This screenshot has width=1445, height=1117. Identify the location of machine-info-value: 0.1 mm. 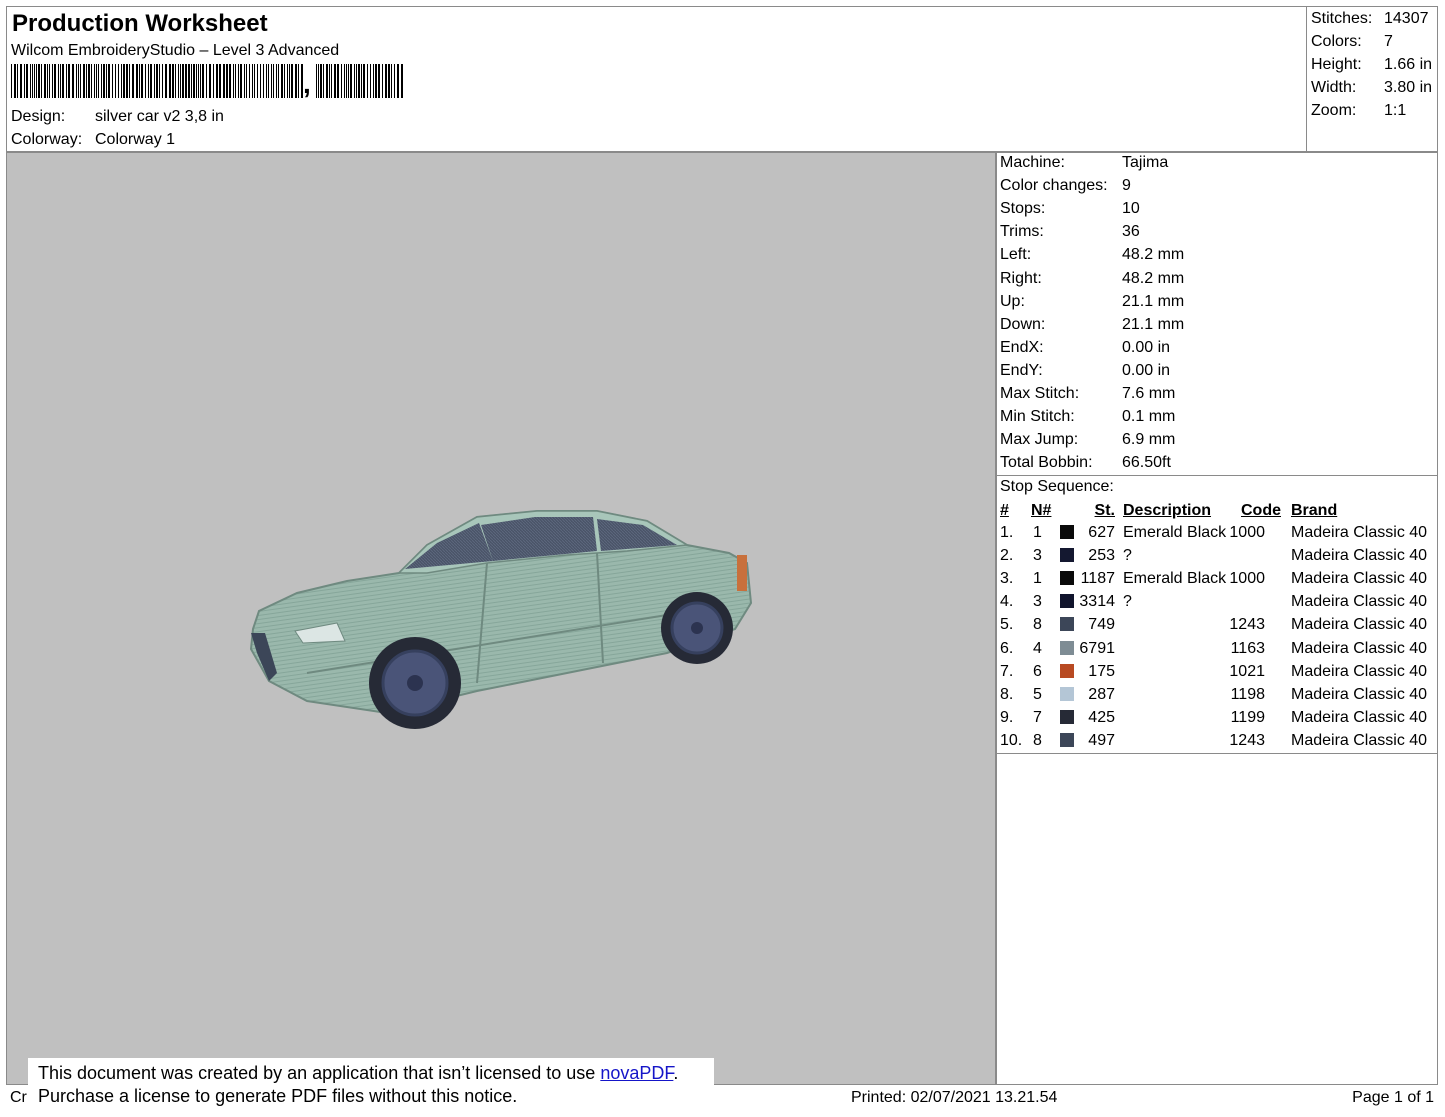
(1149, 417).